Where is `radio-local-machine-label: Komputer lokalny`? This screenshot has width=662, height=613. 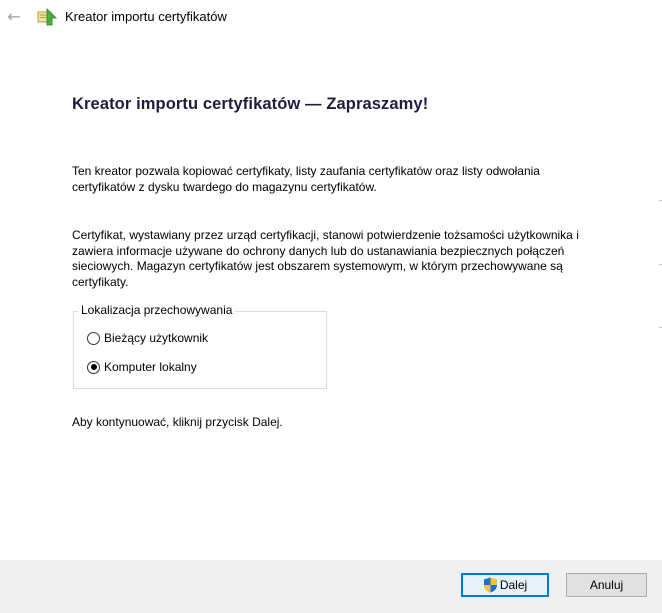
radio-local-machine-label: Komputer lokalny is located at coordinates (150, 367).